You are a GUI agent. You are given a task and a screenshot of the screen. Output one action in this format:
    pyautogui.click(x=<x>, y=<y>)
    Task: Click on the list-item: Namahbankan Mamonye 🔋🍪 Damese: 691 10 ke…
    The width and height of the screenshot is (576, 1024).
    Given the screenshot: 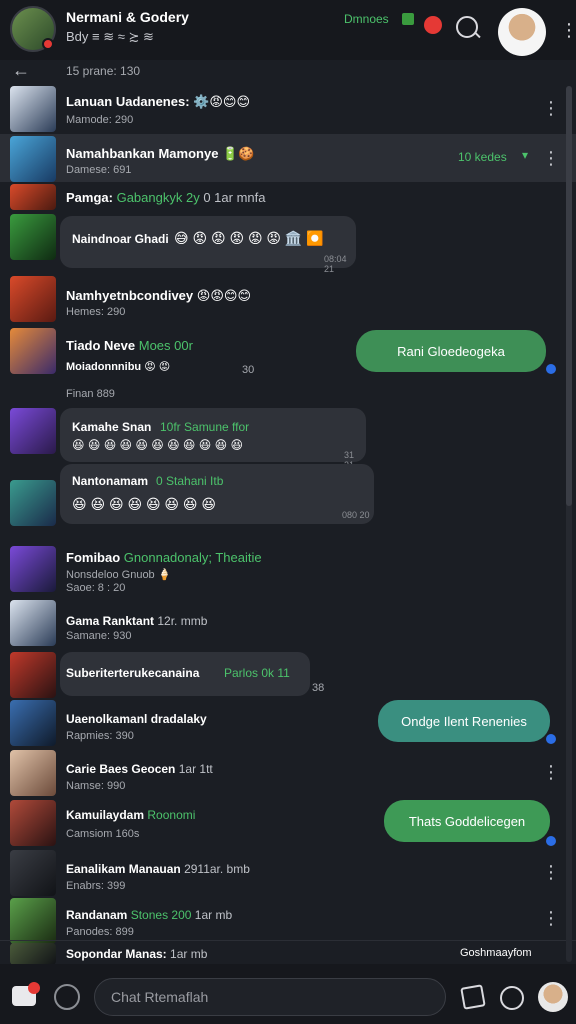 What is the action you would take?
    pyautogui.click(x=288, y=158)
    